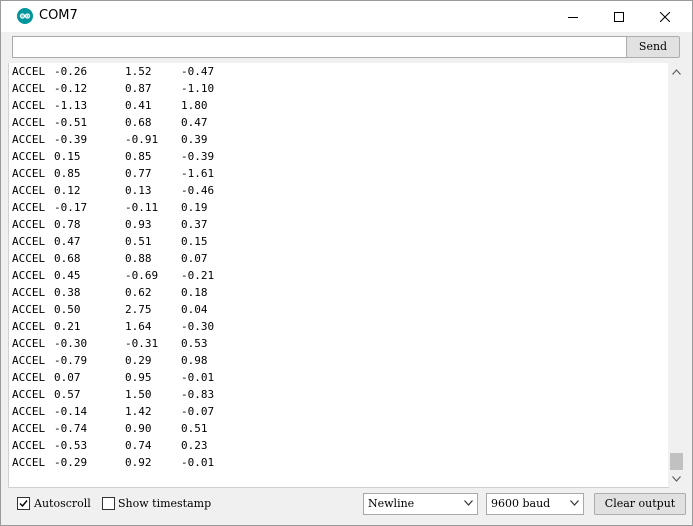 The width and height of the screenshot is (693, 526). I want to click on output-cell: -0.46, so click(198, 190).